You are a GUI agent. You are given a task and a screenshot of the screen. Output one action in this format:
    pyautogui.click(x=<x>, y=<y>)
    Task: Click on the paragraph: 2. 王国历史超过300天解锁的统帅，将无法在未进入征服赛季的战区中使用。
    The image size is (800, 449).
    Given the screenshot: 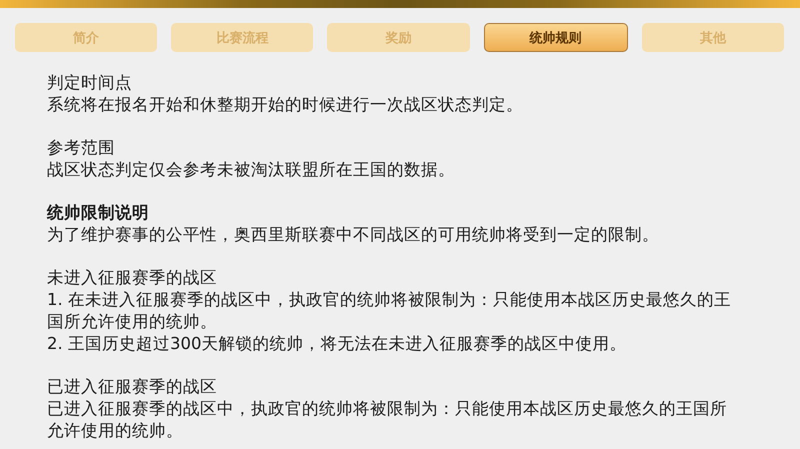 What is the action you would take?
    pyautogui.click(x=337, y=344)
    